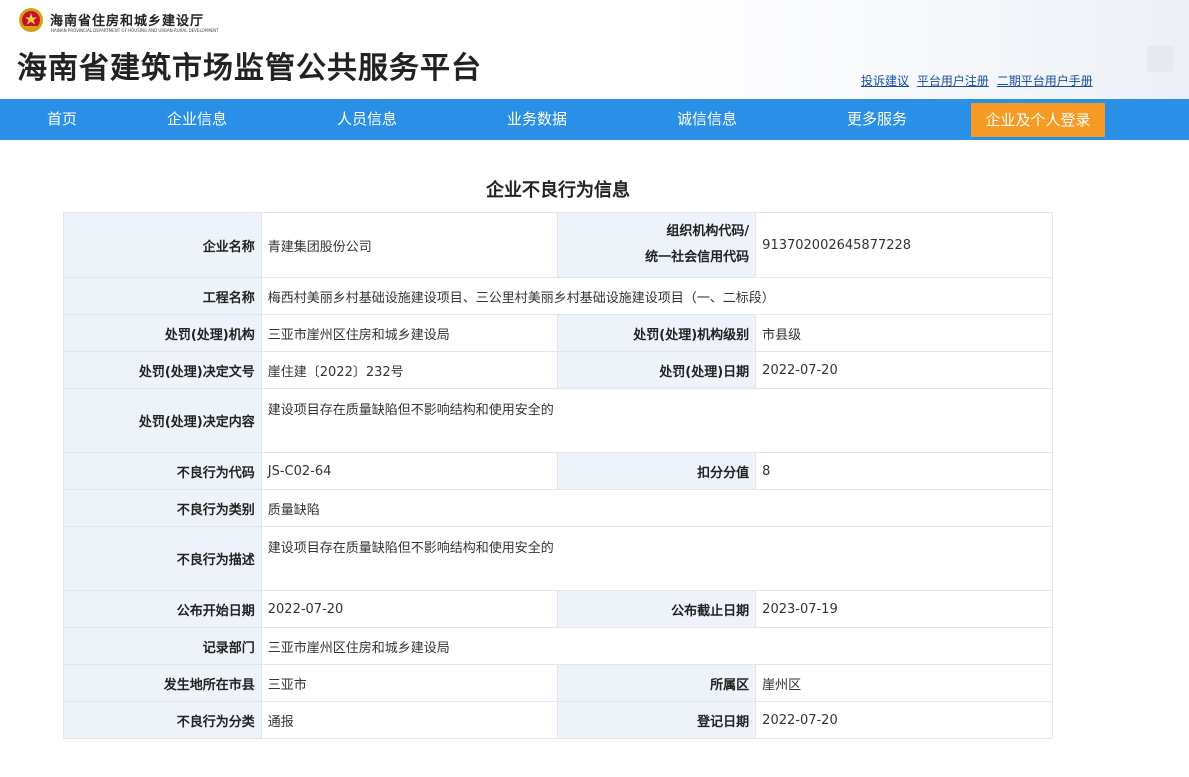  I want to click on table-row: 处罚(处理)决定内容 建设项目存在质量缺陷但不影响结构和使用安全的, so click(558, 420).